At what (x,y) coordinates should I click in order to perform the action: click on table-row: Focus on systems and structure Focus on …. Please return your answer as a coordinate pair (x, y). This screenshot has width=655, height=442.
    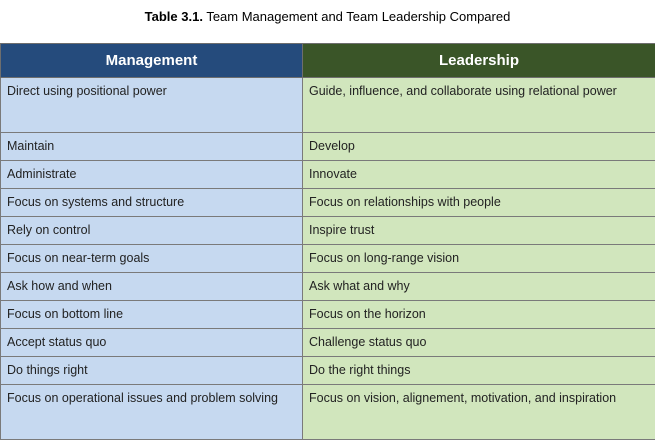
    Looking at the image, I should click on (327, 202).